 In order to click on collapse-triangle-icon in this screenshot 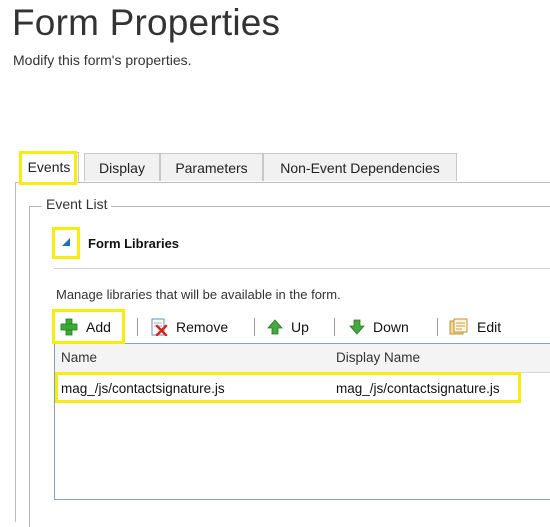, I will do `click(66, 242)`.